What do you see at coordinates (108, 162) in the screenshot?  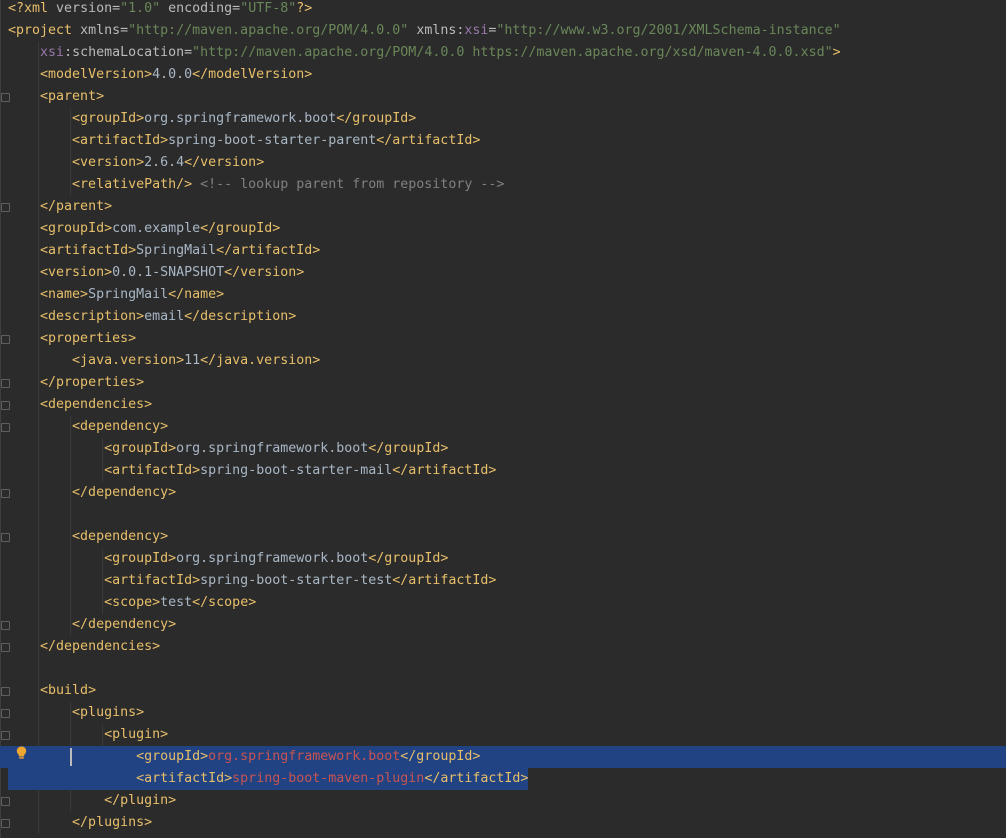 I see `code-token: <version>` at bounding box center [108, 162].